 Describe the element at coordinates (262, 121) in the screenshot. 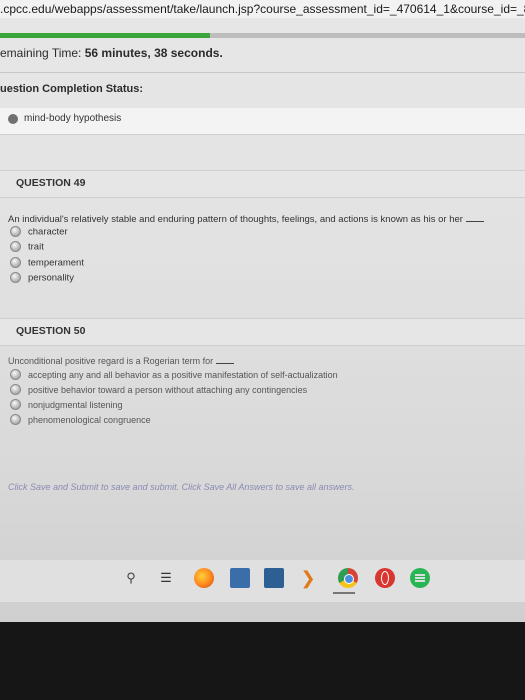

I see `completion-status-row: mind-body hypothesis` at that location.